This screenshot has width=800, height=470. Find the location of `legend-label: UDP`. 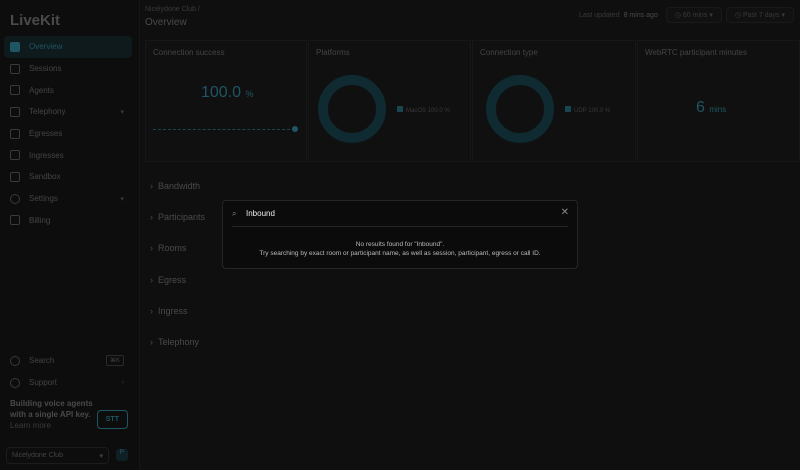

legend-label: UDP is located at coordinates (580, 111).